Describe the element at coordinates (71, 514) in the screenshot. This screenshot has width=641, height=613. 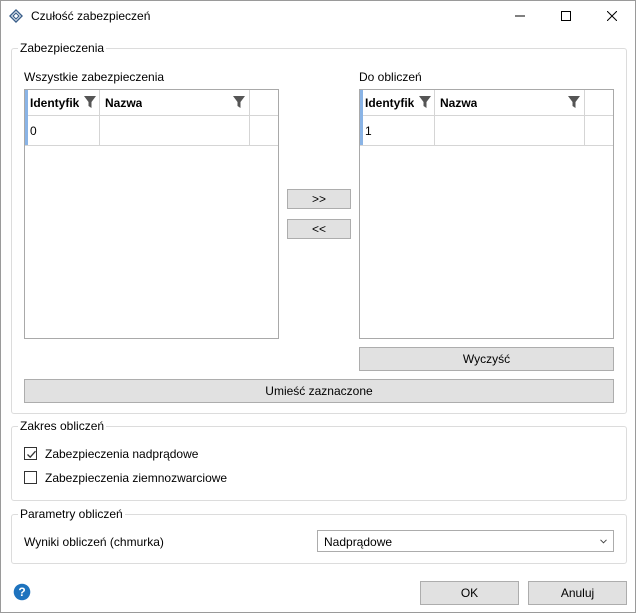
I see `params-group-title: Parametry obliczeń` at that location.